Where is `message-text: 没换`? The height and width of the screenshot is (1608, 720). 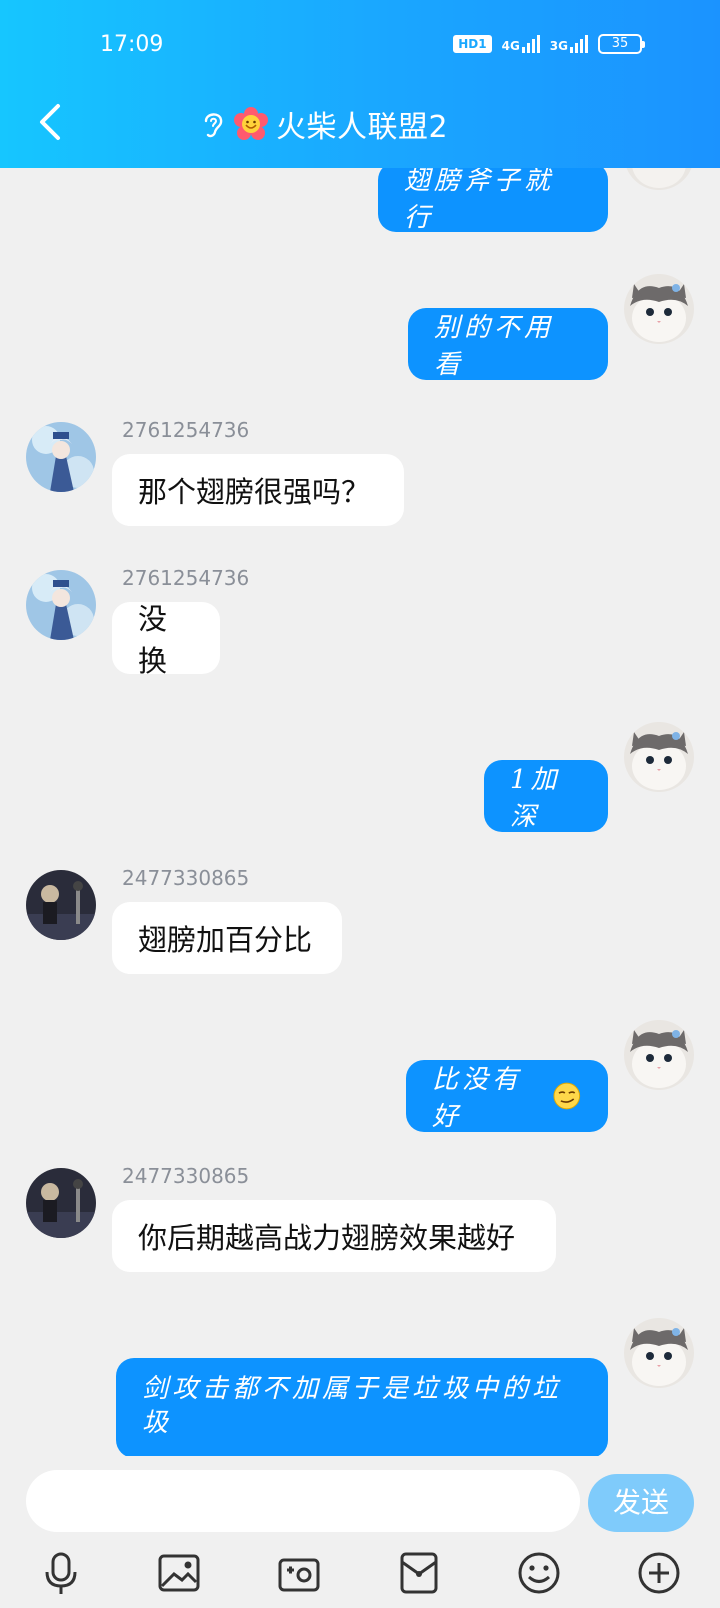 message-text: 没换 is located at coordinates (153, 640).